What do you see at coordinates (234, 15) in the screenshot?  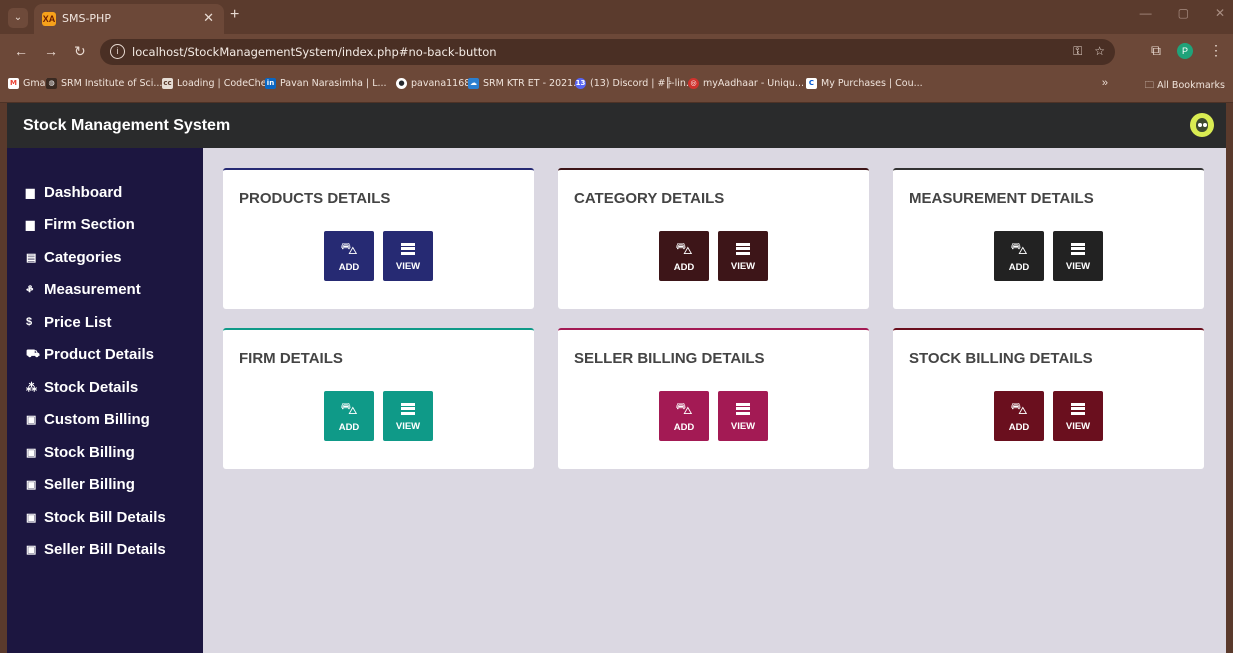 I see `new-tab-icon: +` at bounding box center [234, 15].